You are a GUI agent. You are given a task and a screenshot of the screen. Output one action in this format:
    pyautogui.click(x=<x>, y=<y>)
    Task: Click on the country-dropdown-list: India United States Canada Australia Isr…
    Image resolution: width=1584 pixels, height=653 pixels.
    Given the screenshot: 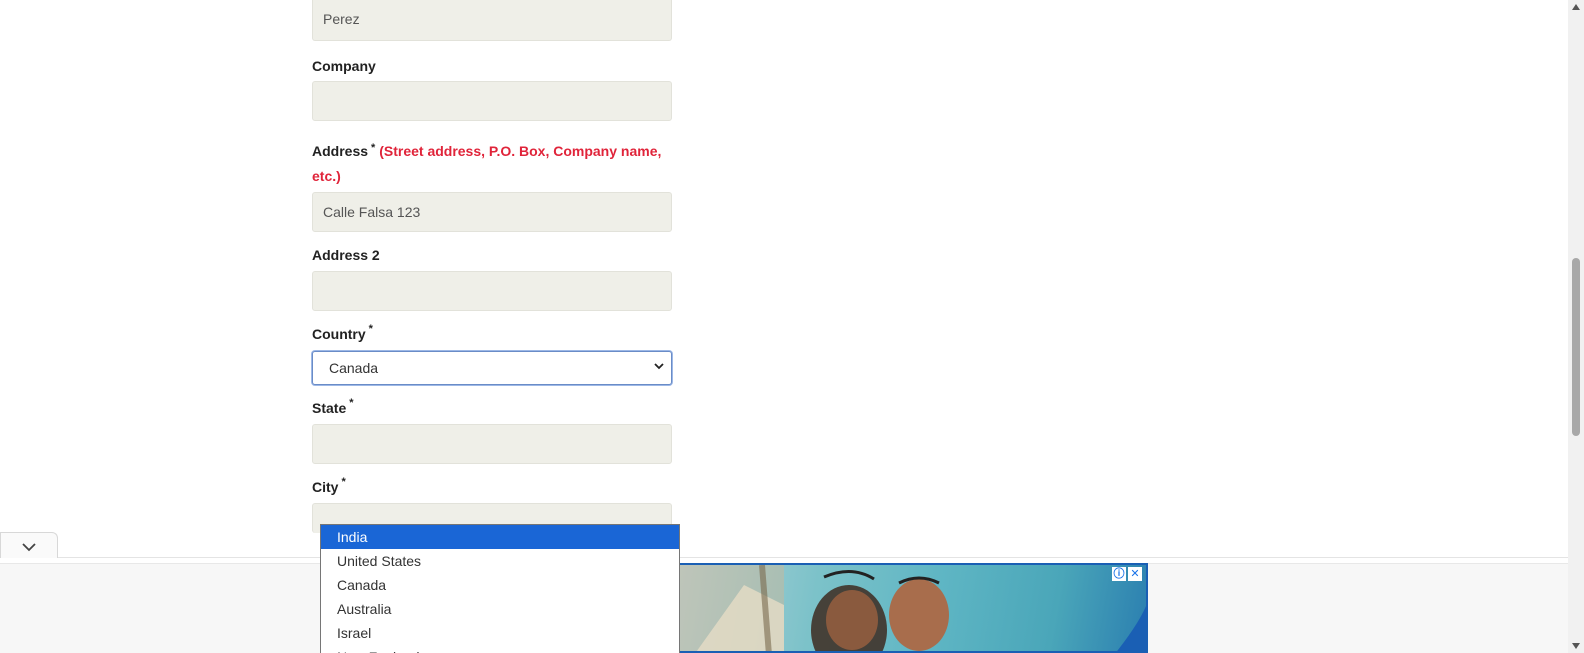 What is the action you would take?
    pyautogui.click(x=500, y=588)
    